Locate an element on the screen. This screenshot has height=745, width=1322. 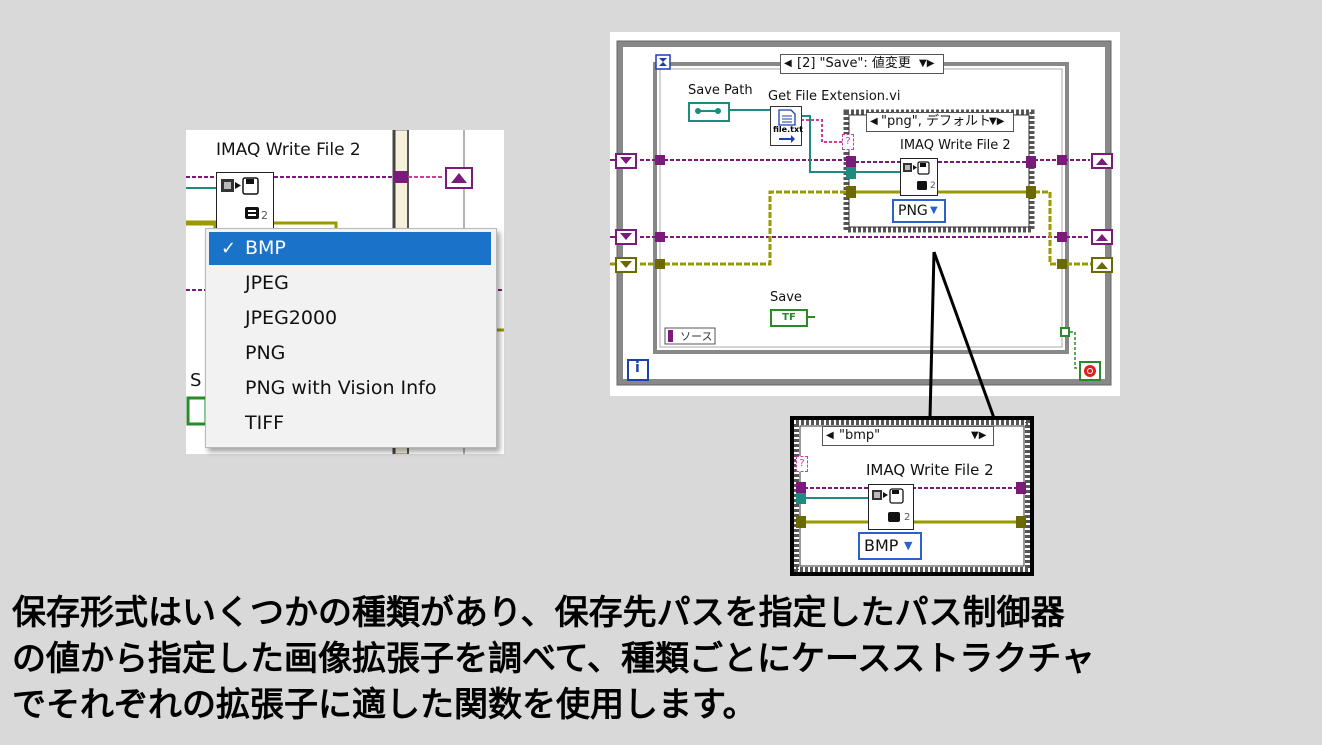
source-label: ソース is located at coordinates (696, 336).